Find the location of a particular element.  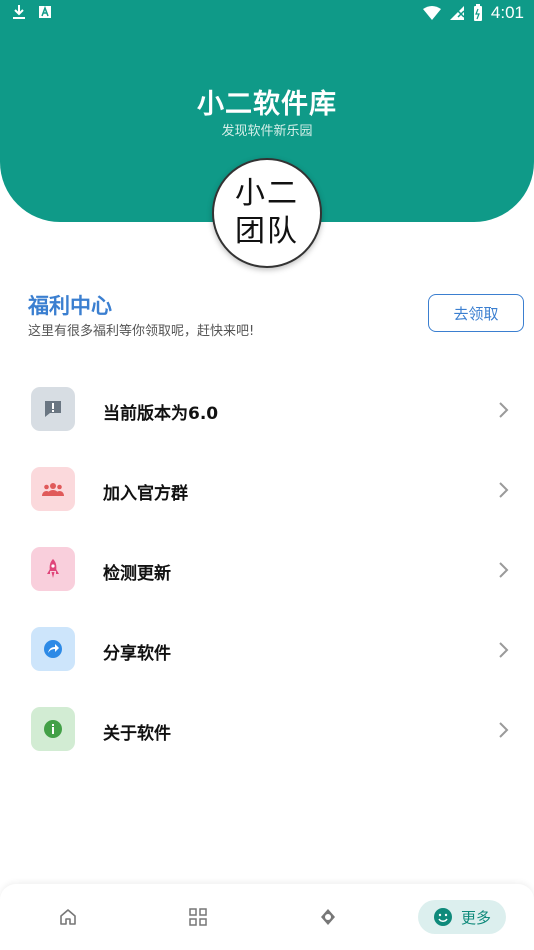

team-logo: 小二 团队 is located at coordinates (267, 213).